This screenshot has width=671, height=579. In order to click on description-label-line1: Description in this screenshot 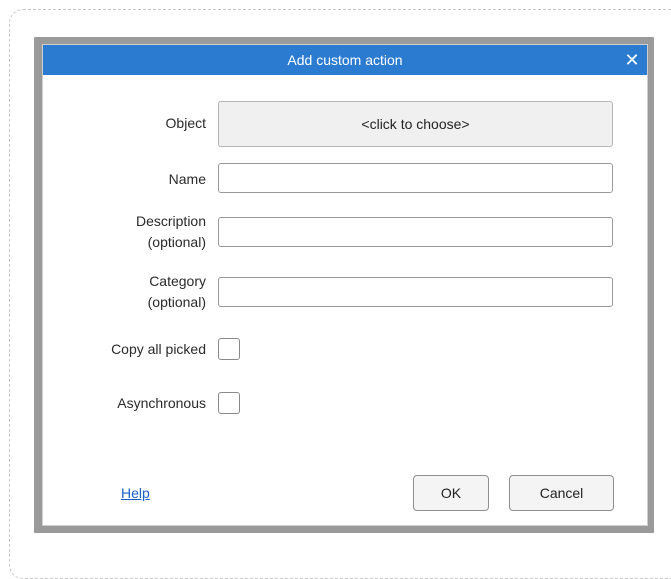, I will do `click(170, 221)`.